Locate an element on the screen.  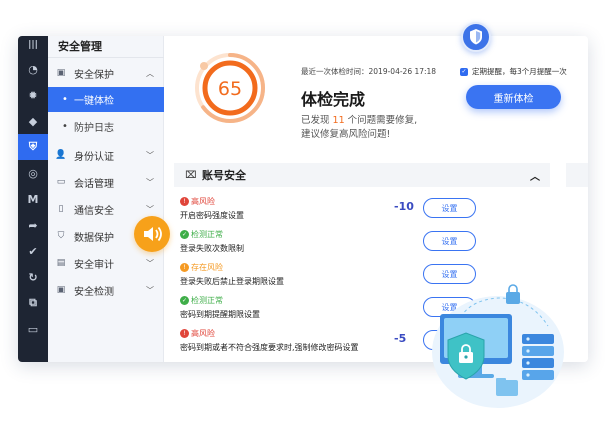
sidebar-item-label: 安全保护 is located at coordinates (94, 75).